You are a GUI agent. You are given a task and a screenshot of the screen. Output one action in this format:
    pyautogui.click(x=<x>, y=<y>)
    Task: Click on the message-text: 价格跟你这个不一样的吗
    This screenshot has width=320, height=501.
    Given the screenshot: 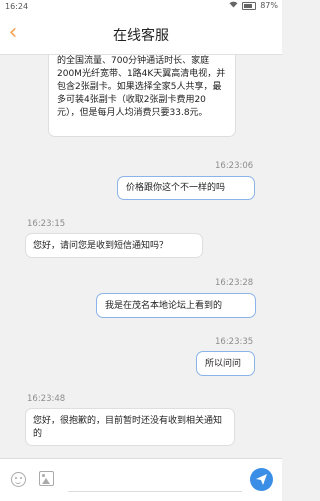 What is the action you would take?
    pyautogui.click(x=176, y=188)
    